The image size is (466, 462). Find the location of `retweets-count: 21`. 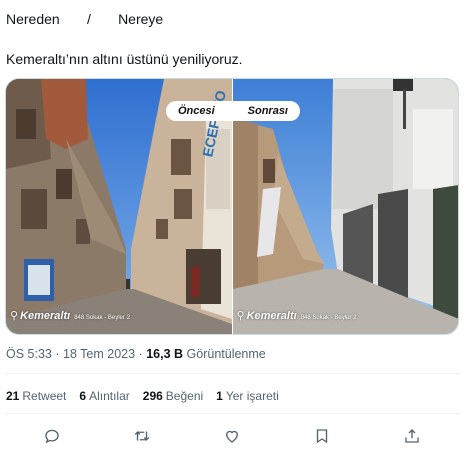

retweets-count: 21 is located at coordinates (13, 396).